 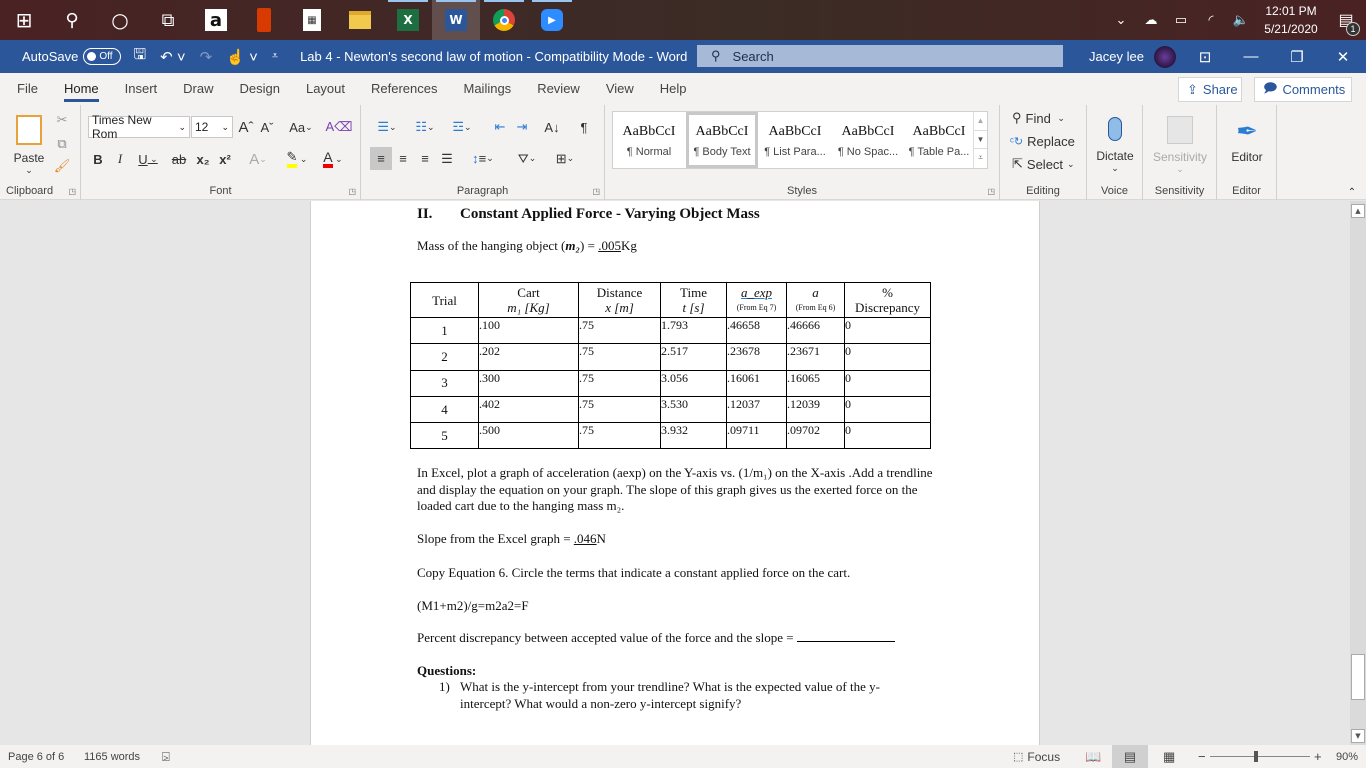 What do you see at coordinates (456, 20) in the screenshot?
I see `taskbar-word: W` at bounding box center [456, 20].